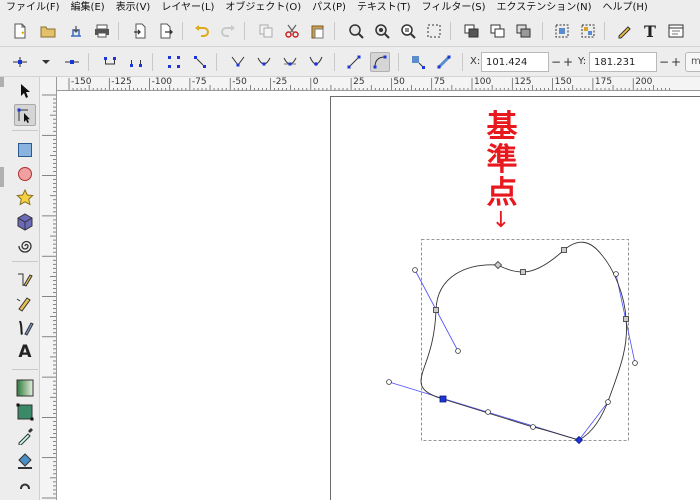 This screenshot has width=700, height=500. I want to click on menu-help: ヘルプ(H), so click(625, 8).